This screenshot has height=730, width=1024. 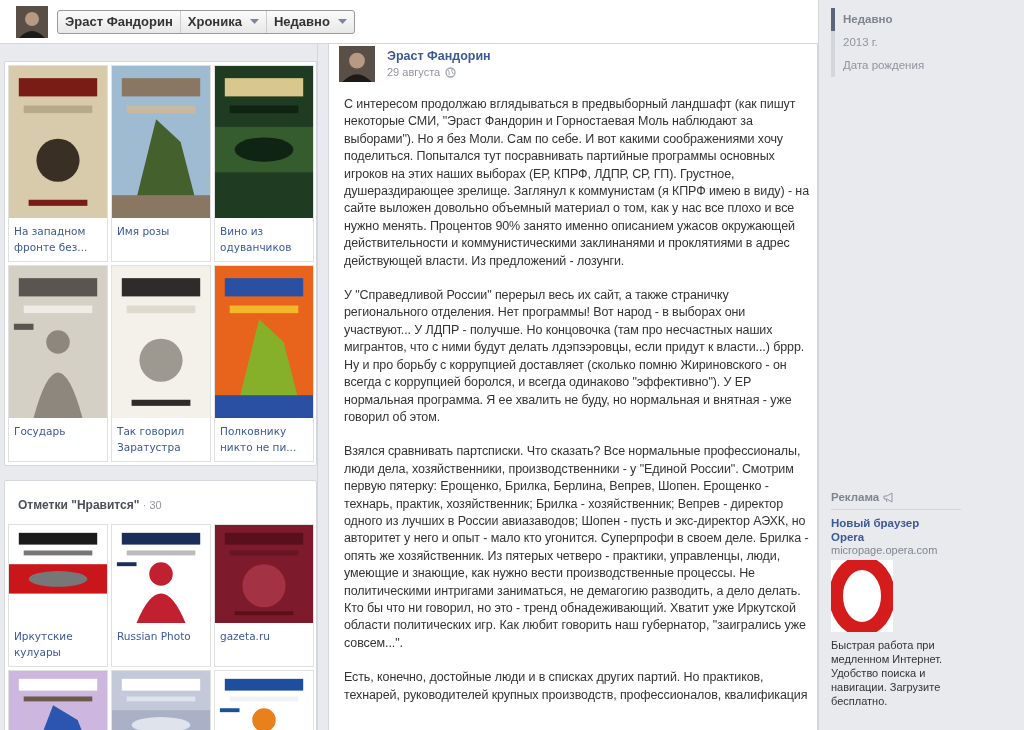 I want to click on tile-title: Государь, so click(x=58, y=439).